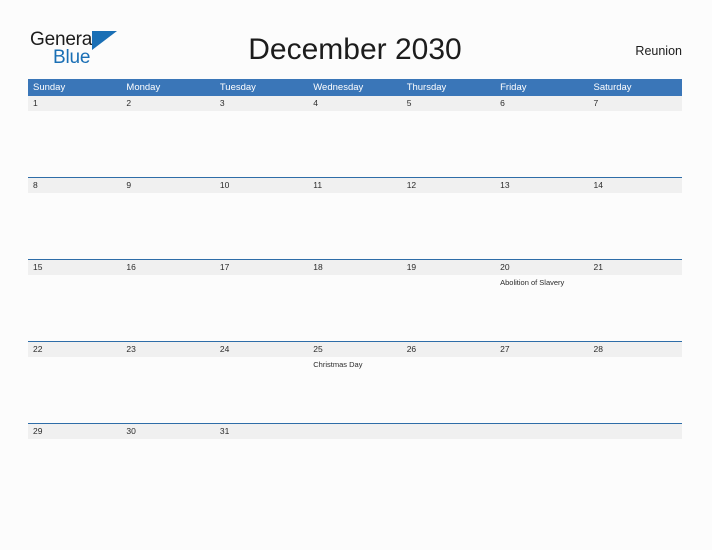 The height and width of the screenshot is (550, 712). I want to click on day-number: 16, so click(167, 267).